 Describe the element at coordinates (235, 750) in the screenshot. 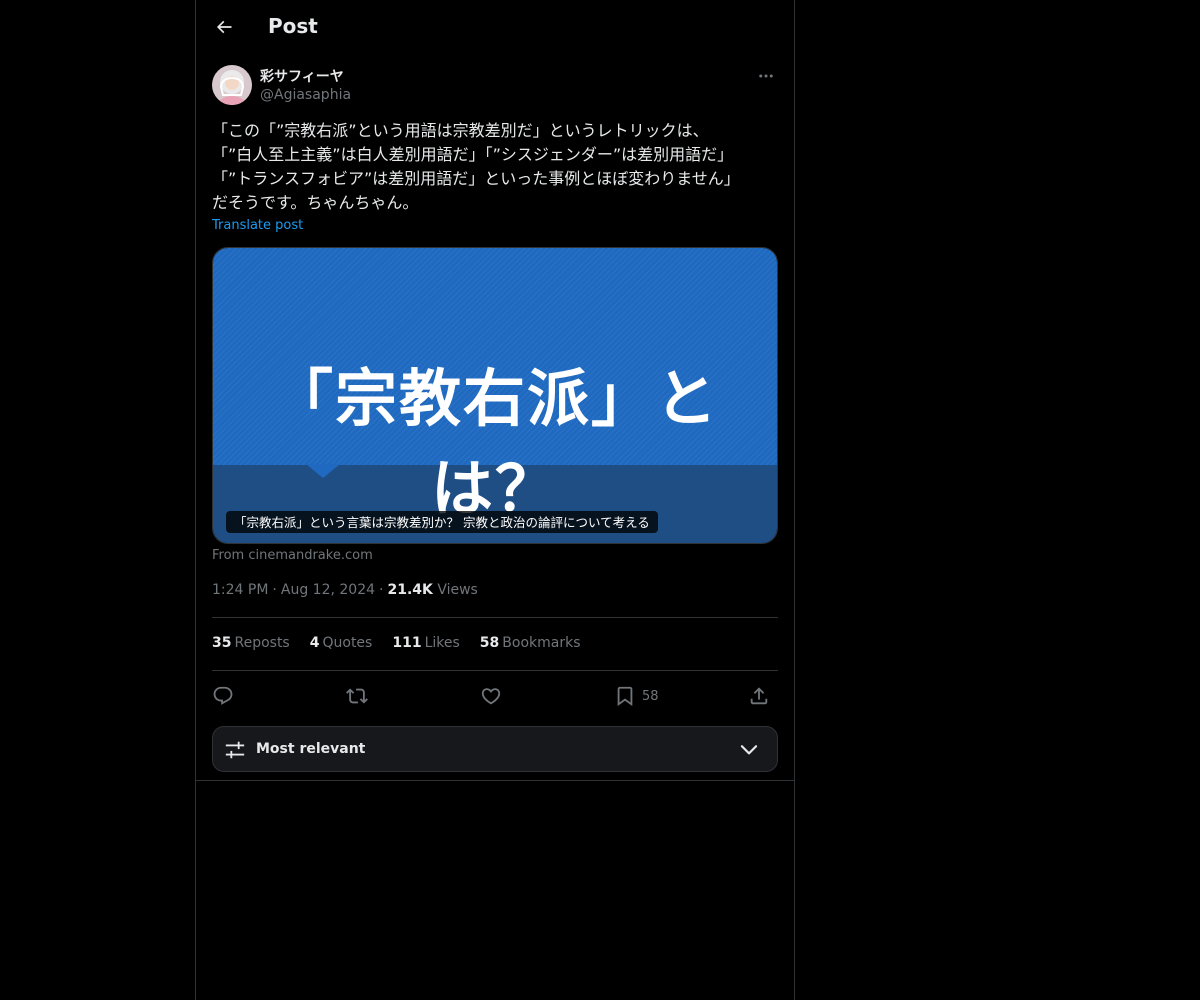

I see `filter-sliders-icon` at that location.